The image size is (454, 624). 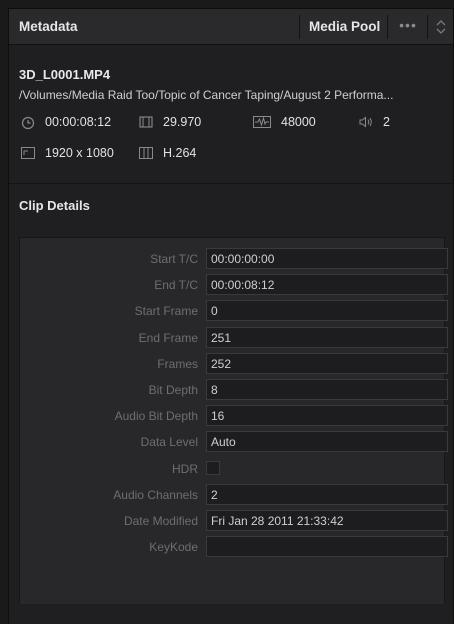 What do you see at coordinates (28, 123) in the screenshot?
I see `clock-icon` at bounding box center [28, 123].